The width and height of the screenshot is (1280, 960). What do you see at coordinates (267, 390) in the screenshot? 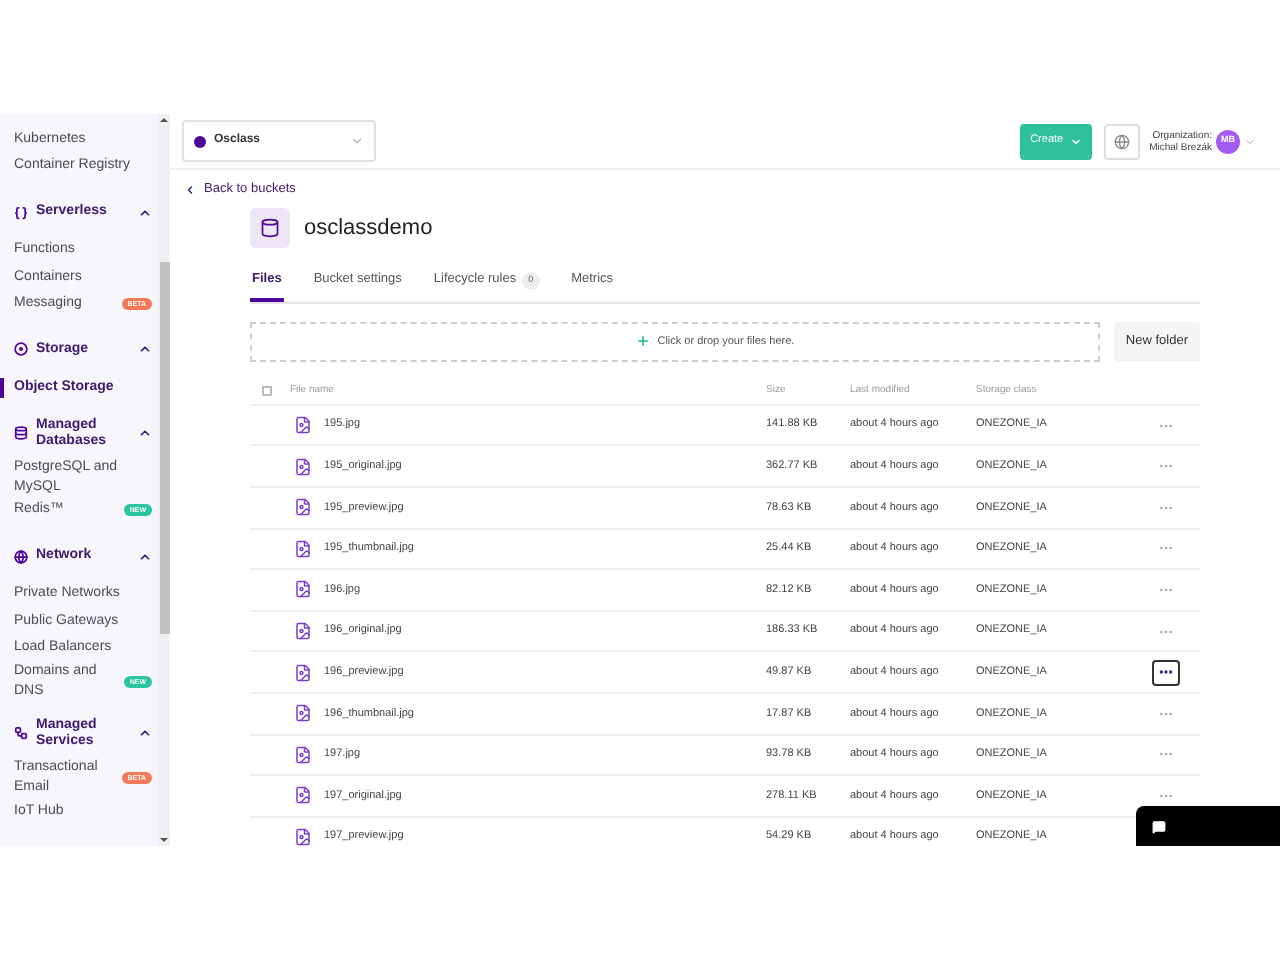
I see `select-all-checkbox` at bounding box center [267, 390].